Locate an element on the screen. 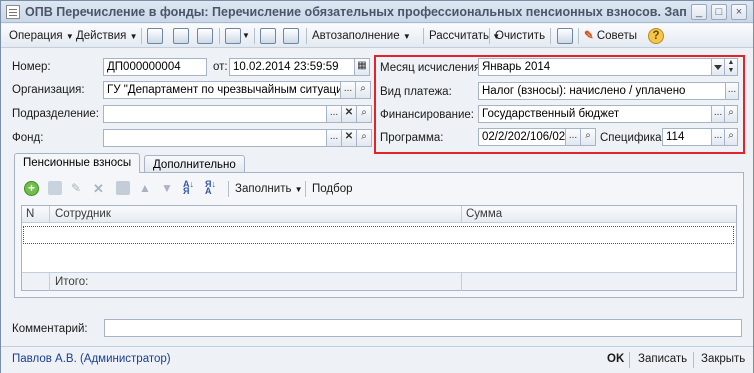 The height and width of the screenshot is (373, 754). tab-pension-contributions: Пенсионные взносы is located at coordinates (77, 163).